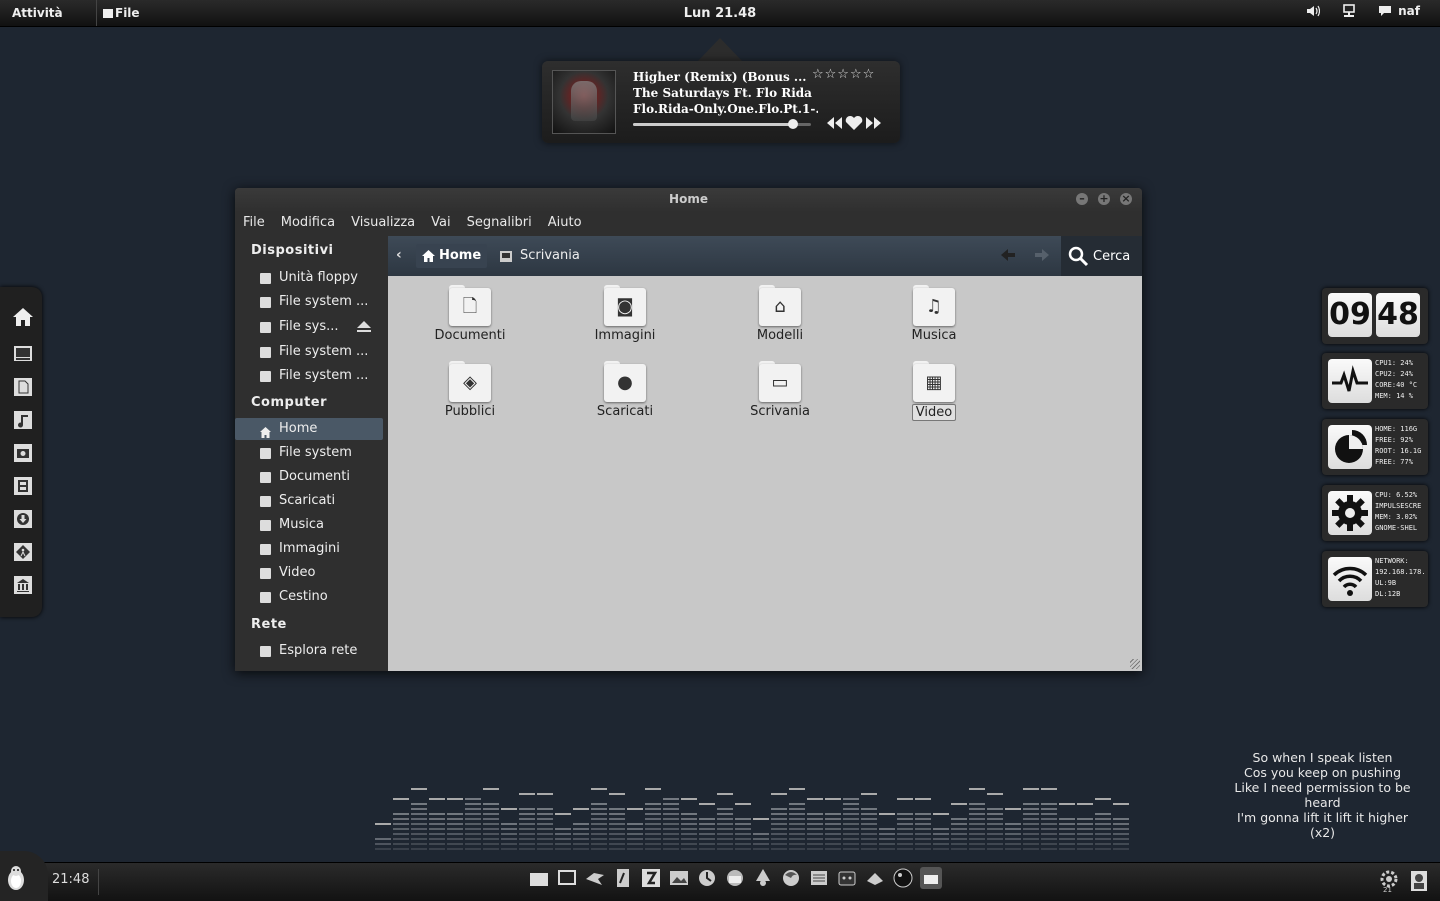 This screenshot has width=1440, height=901. Describe the element at coordinates (364, 326) in the screenshot. I see `eject-icon` at that location.